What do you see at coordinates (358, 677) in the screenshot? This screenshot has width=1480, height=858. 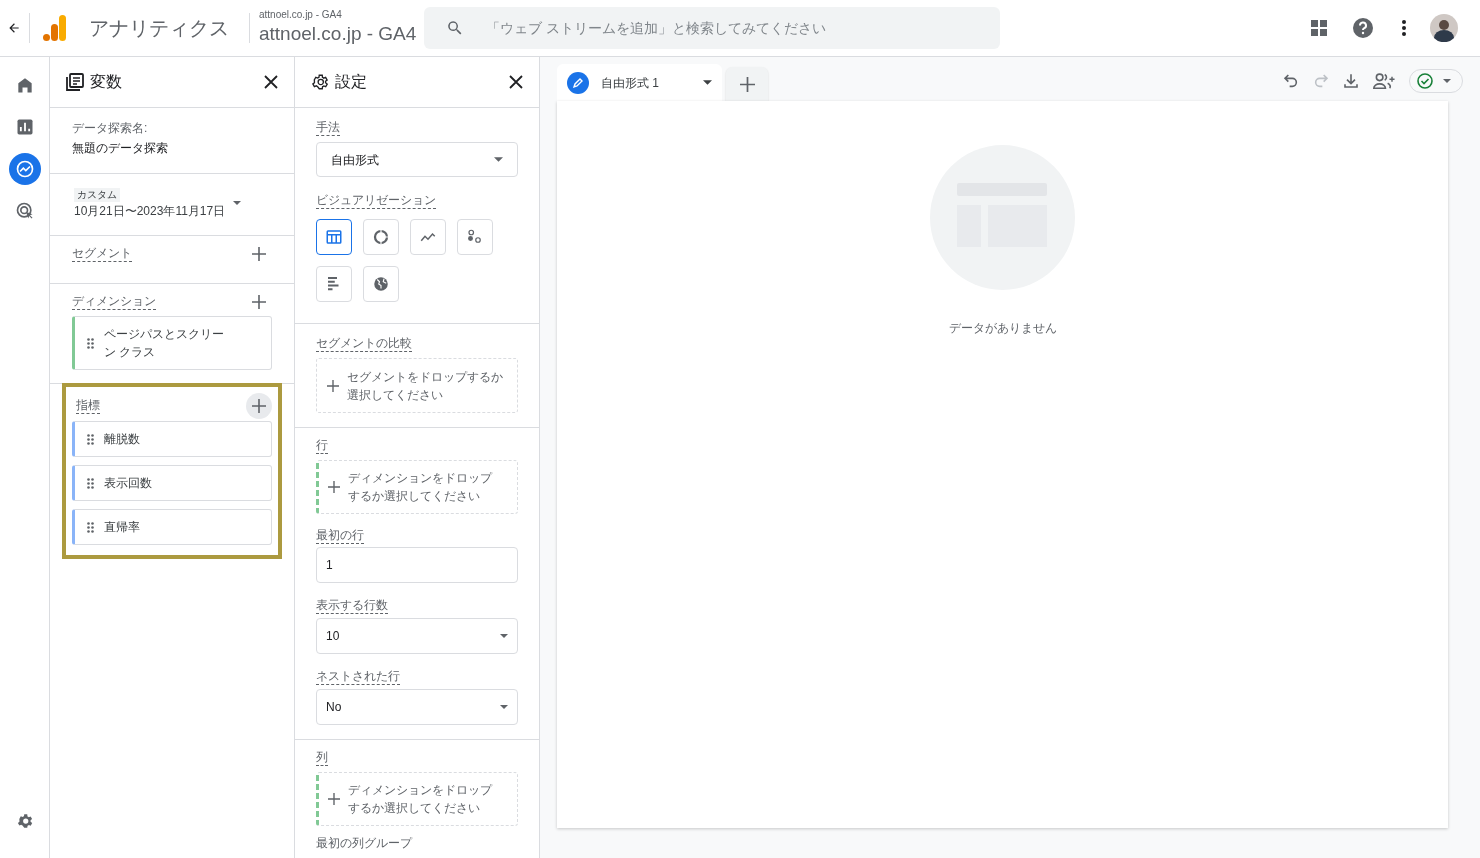 I see `section-label: ネストされた行` at bounding box center [358, 677].